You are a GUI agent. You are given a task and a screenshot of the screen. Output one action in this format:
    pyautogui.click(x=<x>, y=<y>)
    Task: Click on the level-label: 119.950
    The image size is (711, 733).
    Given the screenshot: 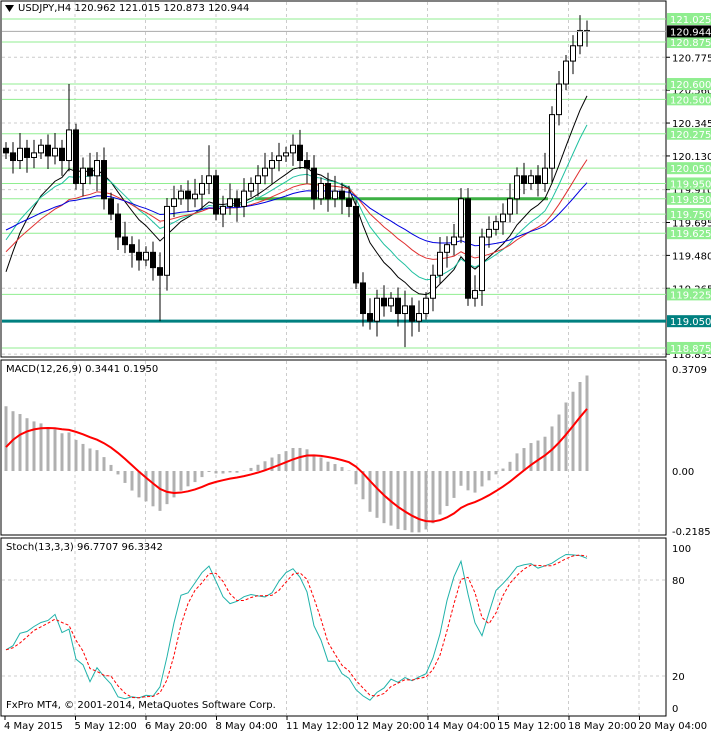 What is the action you would take?
    pyautogui.click(x=690, y=184)
    